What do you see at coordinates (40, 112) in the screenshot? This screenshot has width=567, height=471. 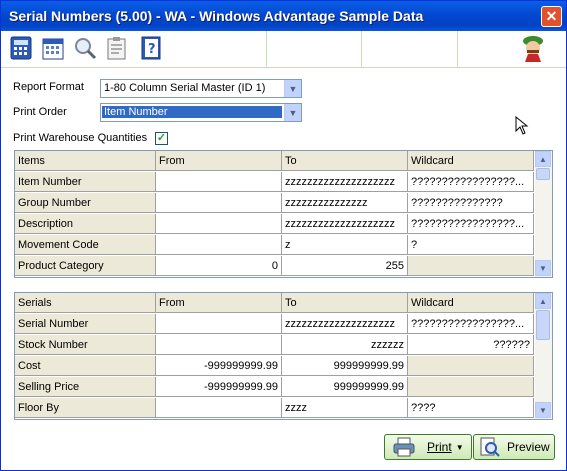 I see `print-order-label: Print Order` at bounding box center [40, 112].